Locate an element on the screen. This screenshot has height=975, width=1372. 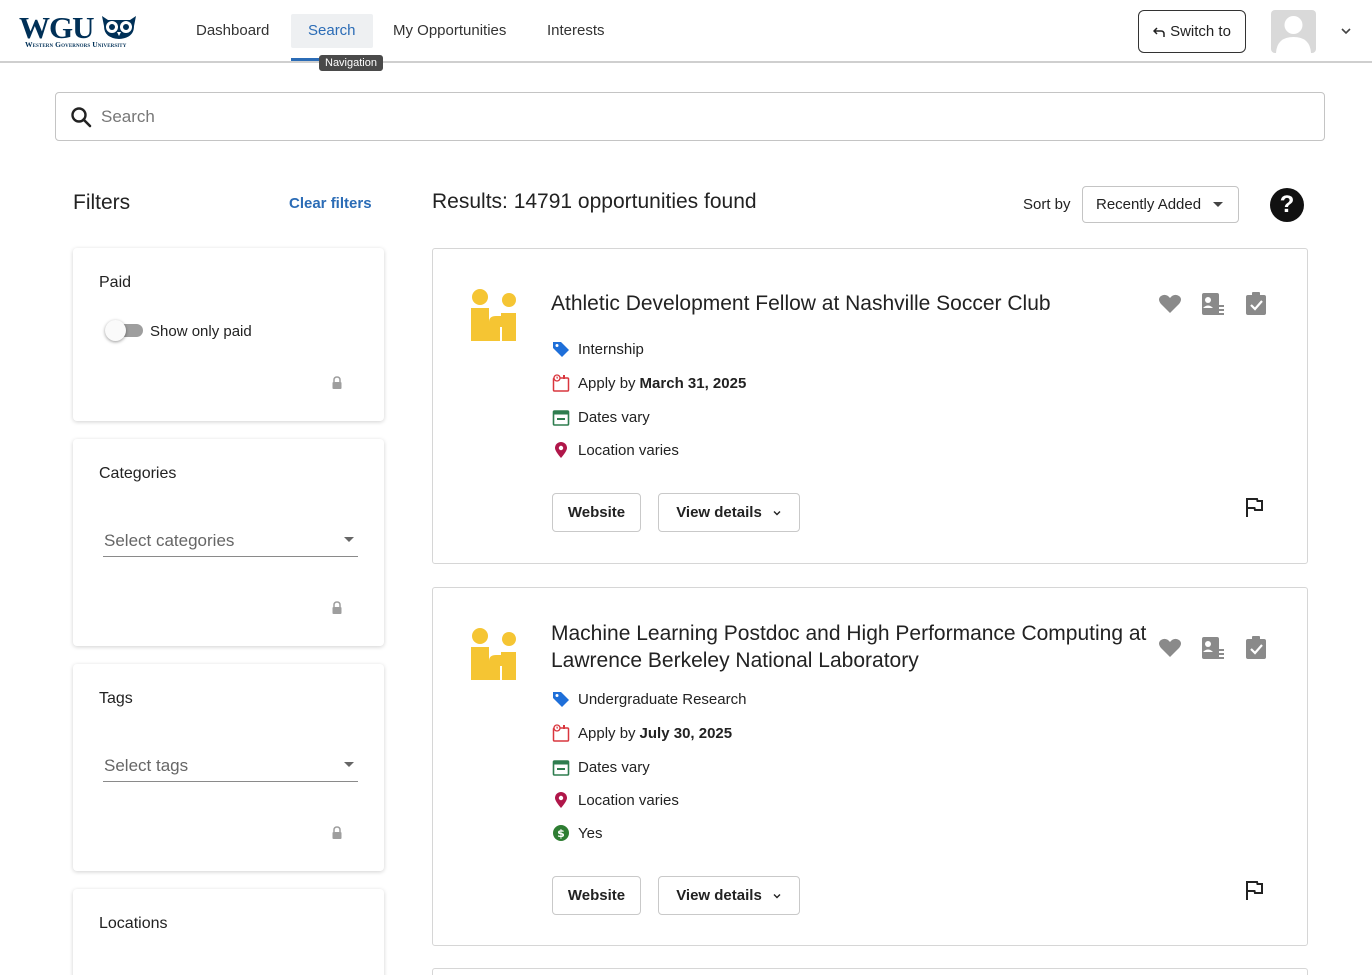
dollar-circle-icon: $ is located at coordinates (561, 833).